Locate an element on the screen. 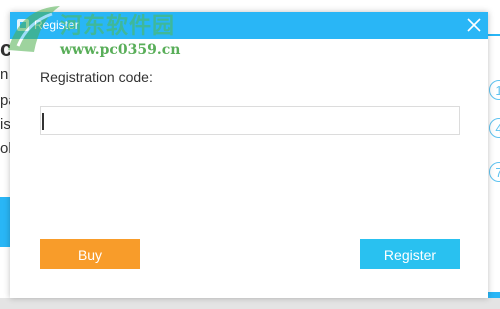  background-blue-button is located at coordinates (5, 222).